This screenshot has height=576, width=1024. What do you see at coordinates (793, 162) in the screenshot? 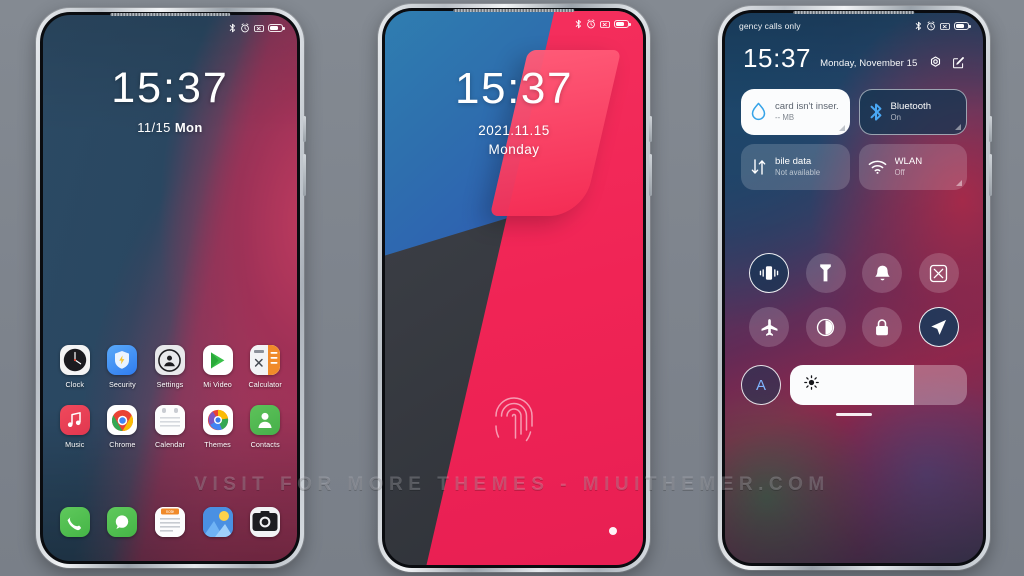
I see `tile-title: bile data` at bounding box center [793, 162].